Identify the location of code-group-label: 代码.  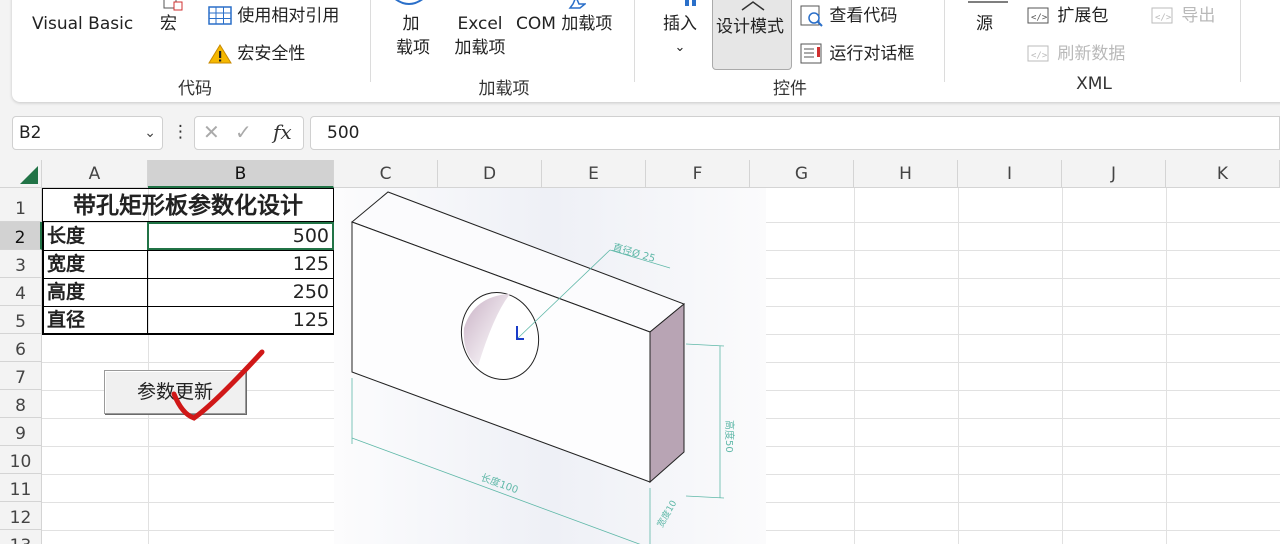
(195, 89).